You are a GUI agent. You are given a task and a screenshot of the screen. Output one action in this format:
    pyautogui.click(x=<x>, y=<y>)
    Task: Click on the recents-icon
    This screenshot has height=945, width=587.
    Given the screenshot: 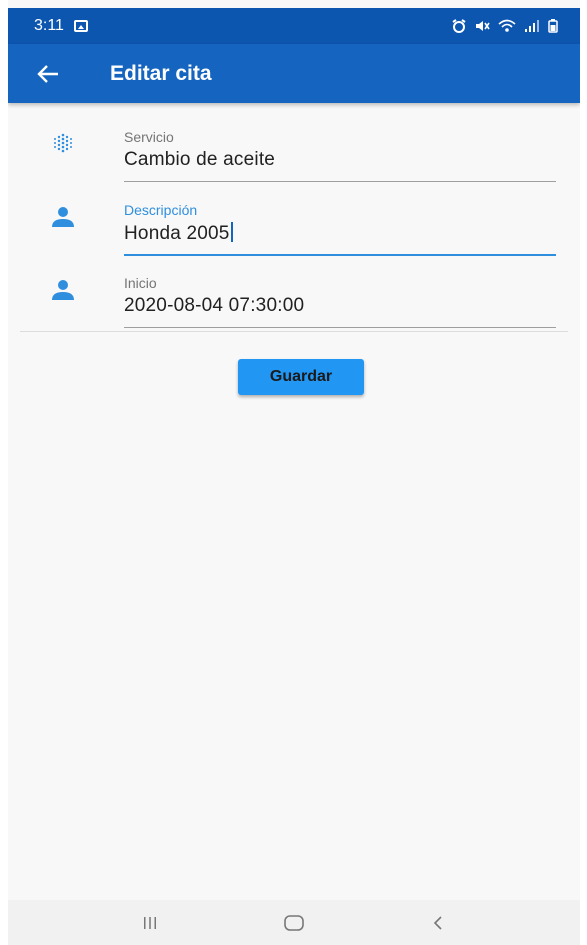 What is the action you would take?
    pyautogui.click(x=150, y=923)
    